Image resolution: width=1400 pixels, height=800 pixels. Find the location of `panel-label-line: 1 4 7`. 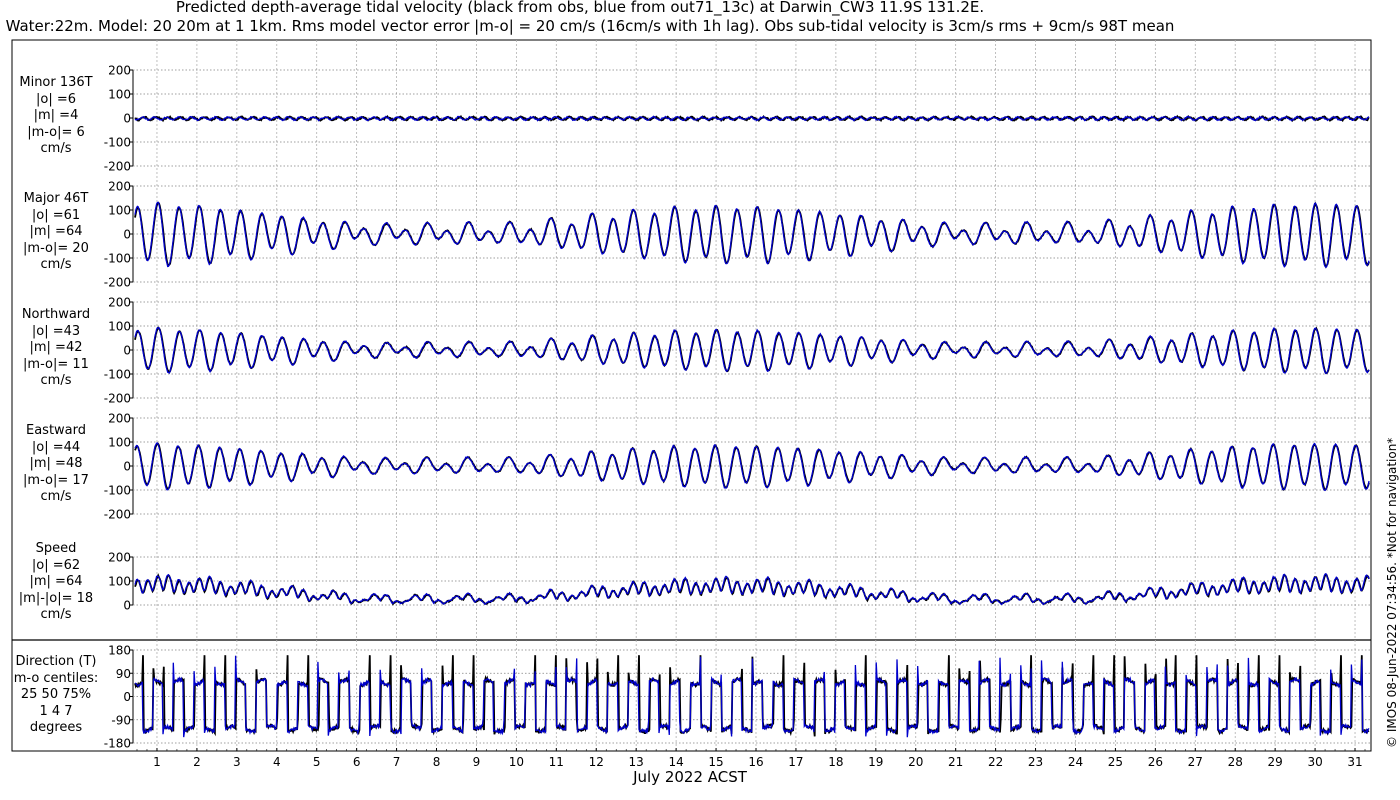

panel-label-line: 1 4 7 is located at coordinates (56, 711).